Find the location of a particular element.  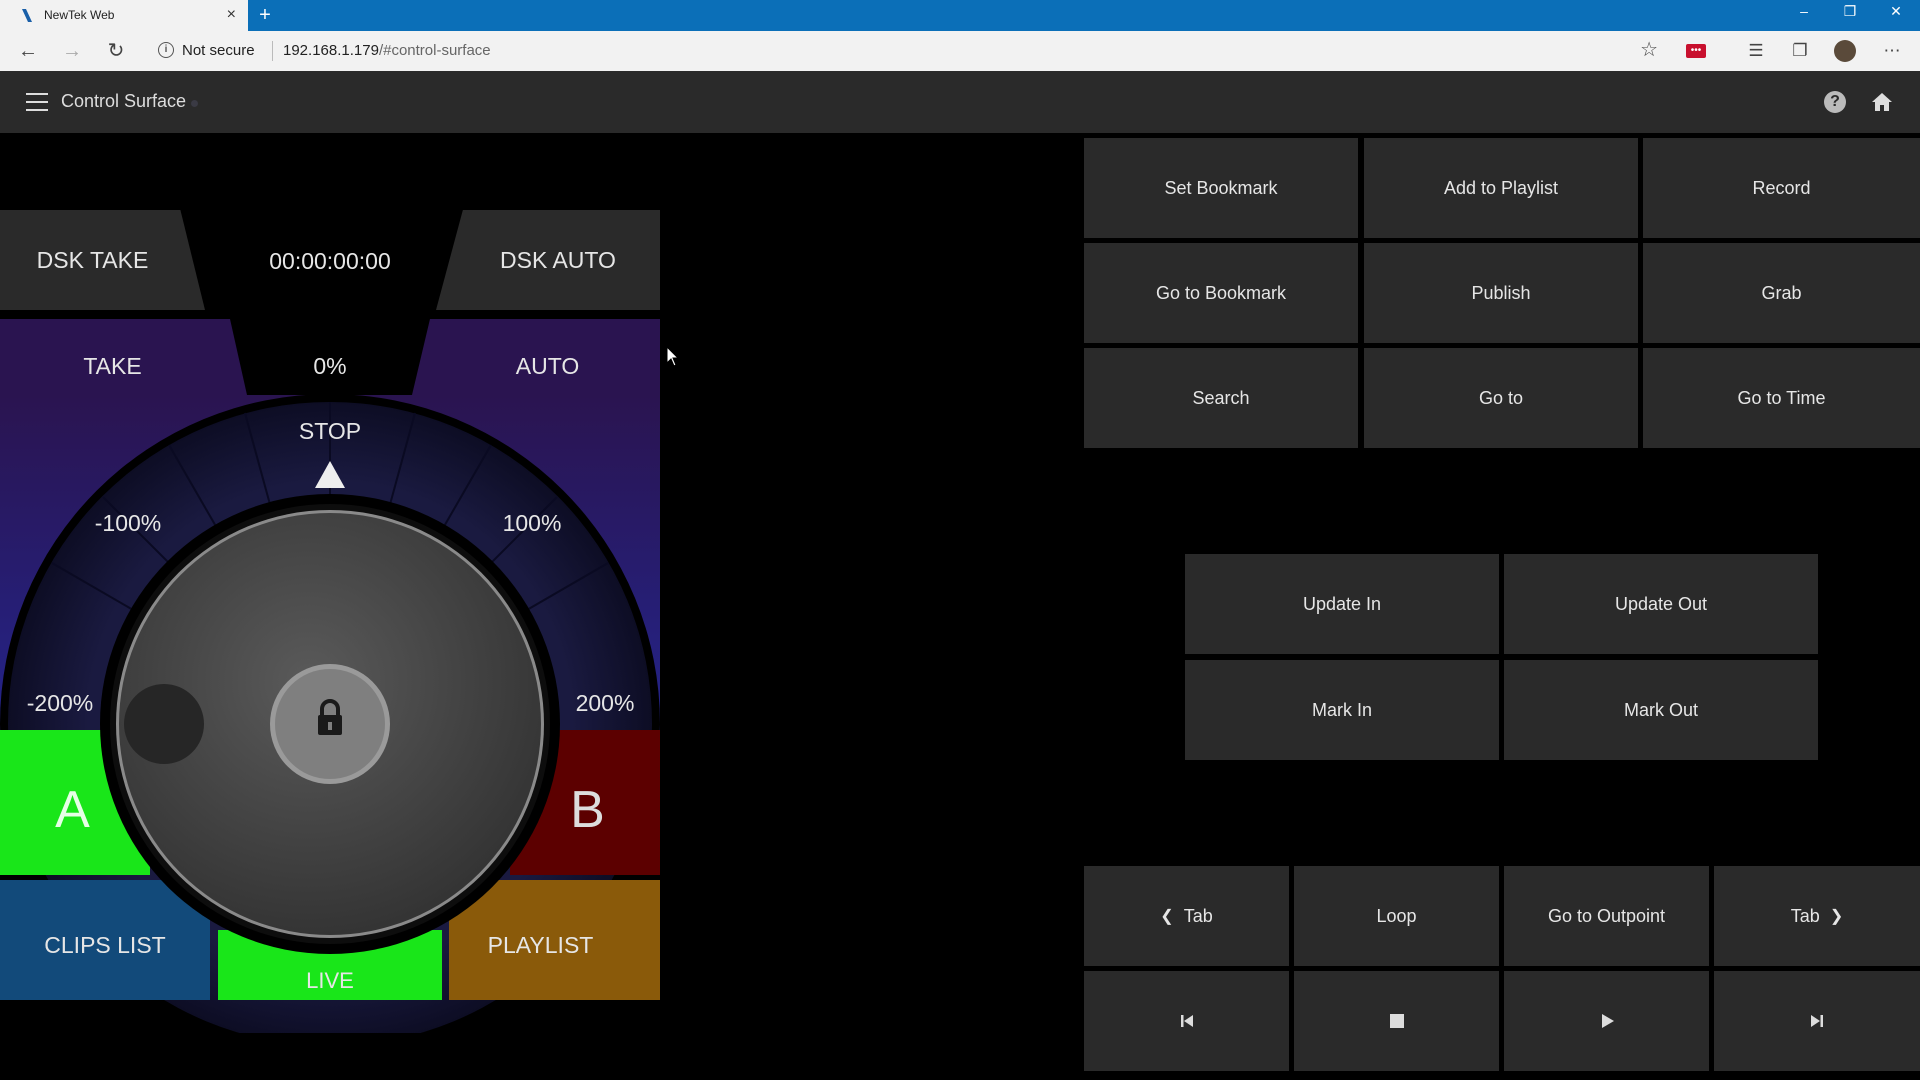

tab-close-icon: × is located at coordinates (231, 15).